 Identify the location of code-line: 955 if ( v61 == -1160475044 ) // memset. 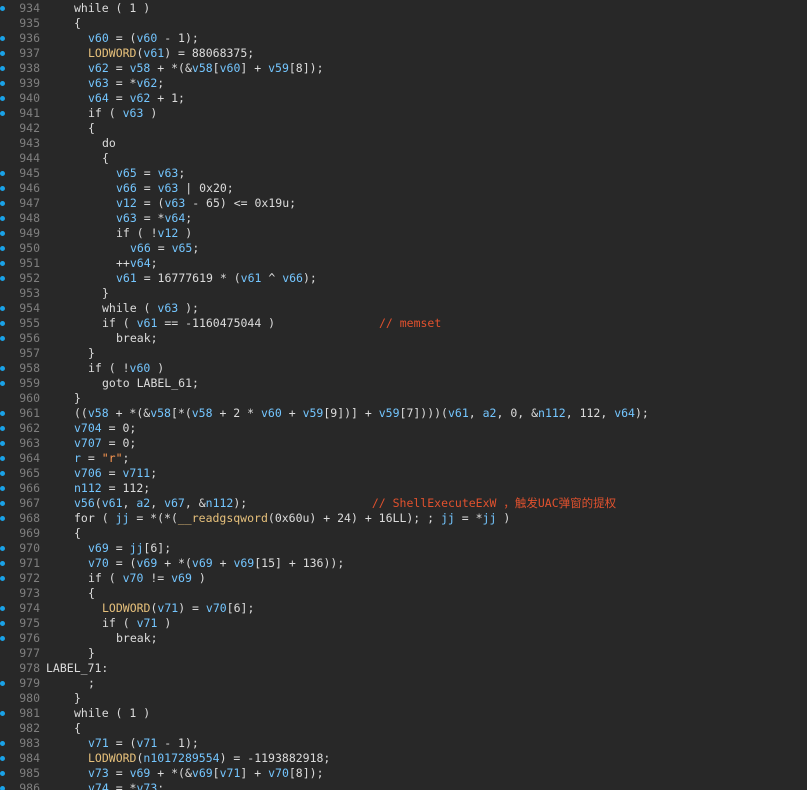
(403, 323).